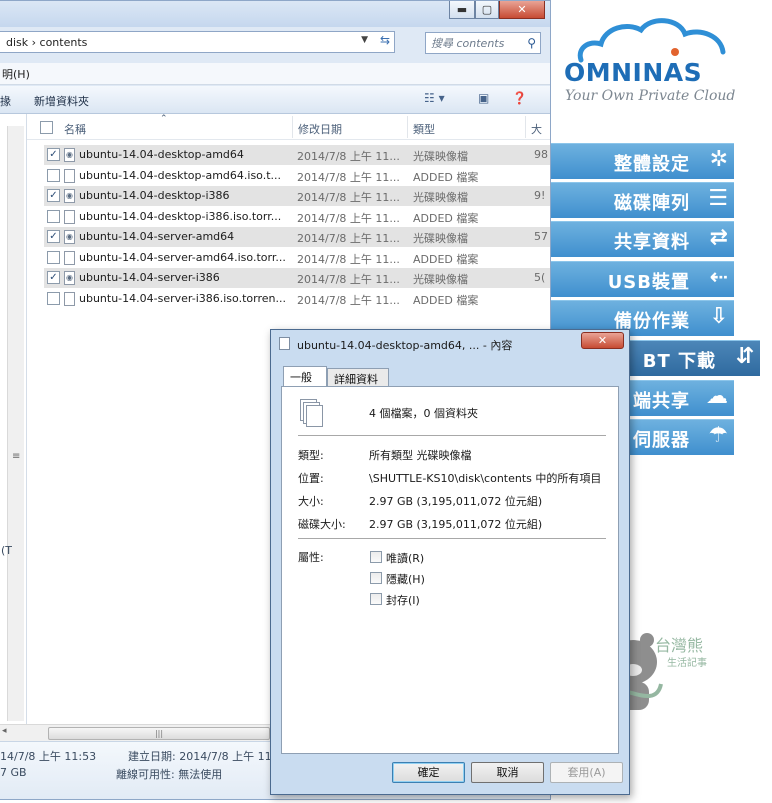  What do you see at coordinates (311, 501) in the screenshot?
I see `size-label: 大小:` at bounding box center [311, 501].